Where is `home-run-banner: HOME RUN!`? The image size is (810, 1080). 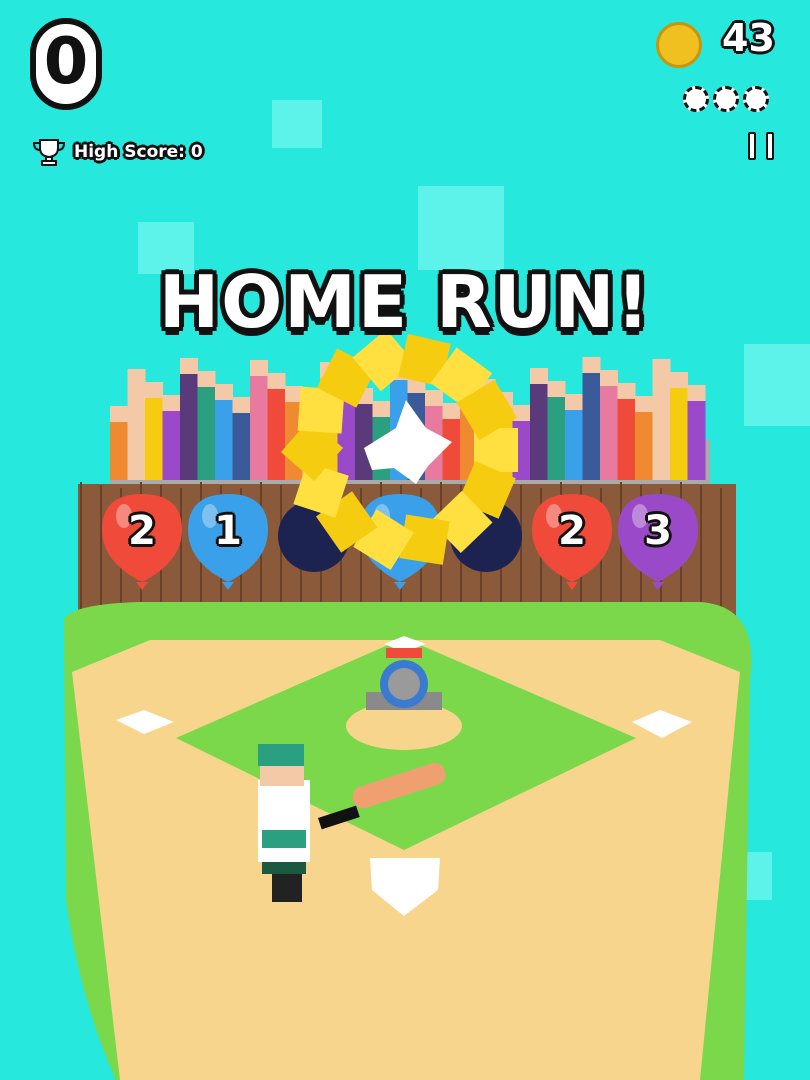
home-run-banner: HOME RUN! is located at coordinates (405, 302).